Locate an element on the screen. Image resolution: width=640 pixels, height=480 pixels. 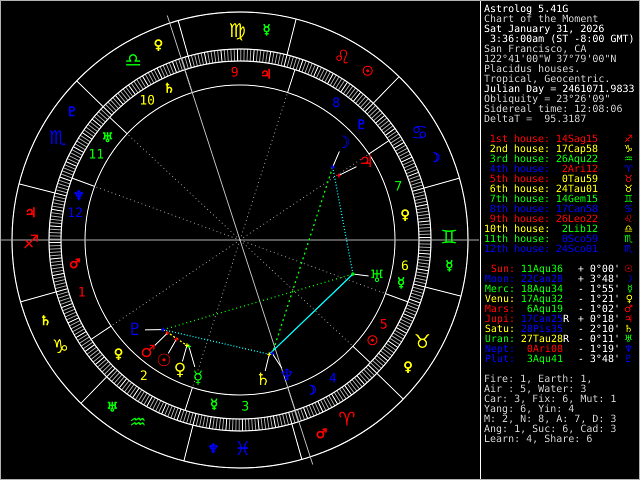
zodiac-sign-glyph: ♌ is located at coordinates (342, 57).